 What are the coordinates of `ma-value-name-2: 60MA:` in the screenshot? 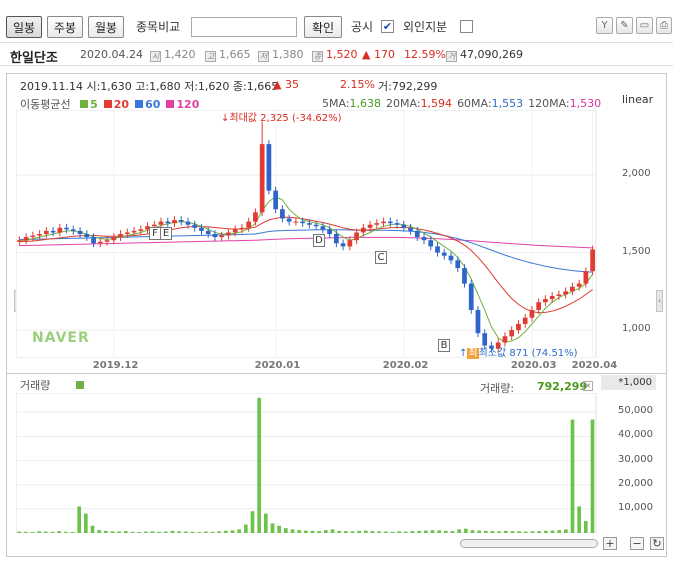 It's located at (474, 103).